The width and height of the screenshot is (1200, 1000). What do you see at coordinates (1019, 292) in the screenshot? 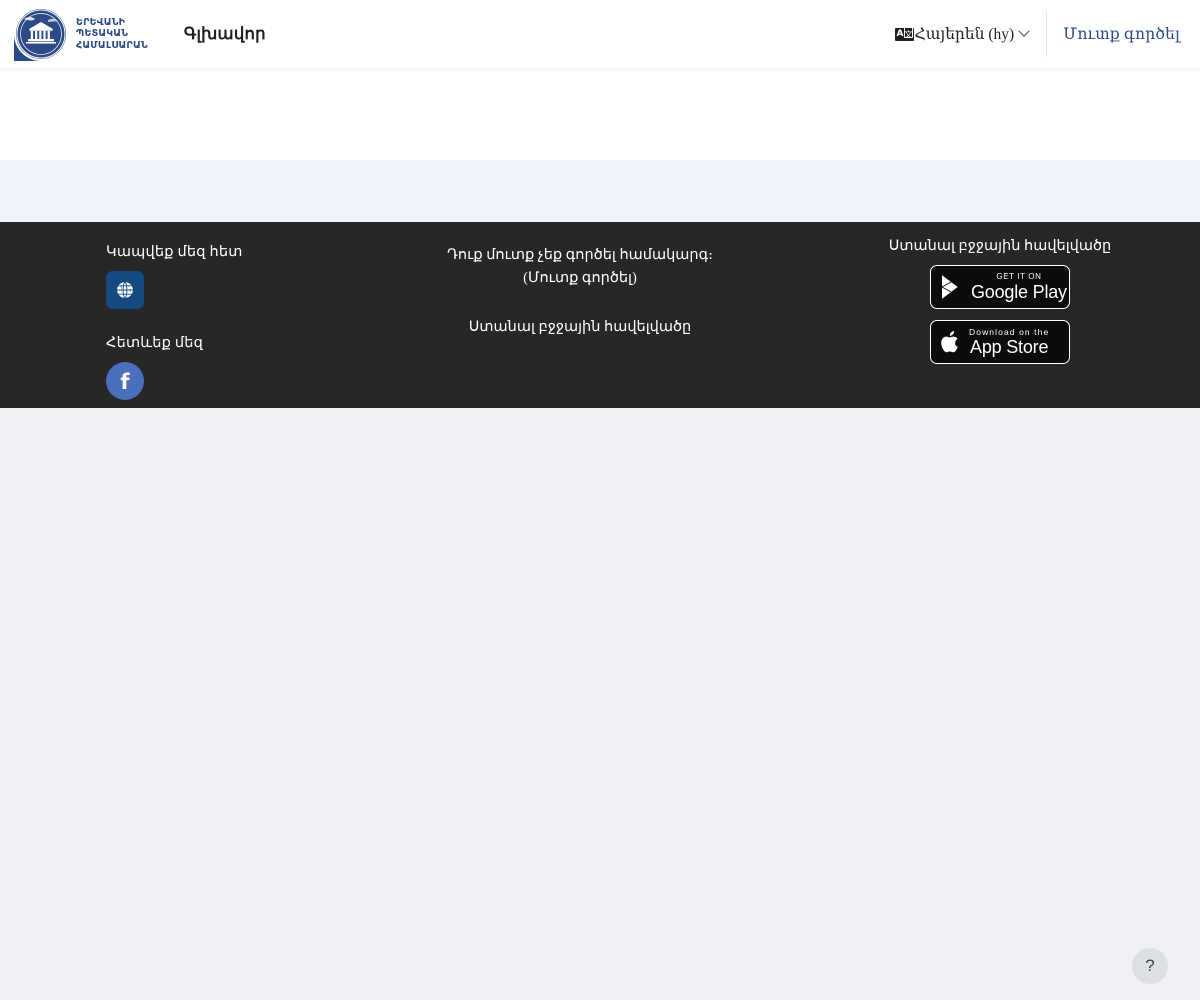
I see `google-play-main-label: Google Play` at bounding box center [1019, 292].